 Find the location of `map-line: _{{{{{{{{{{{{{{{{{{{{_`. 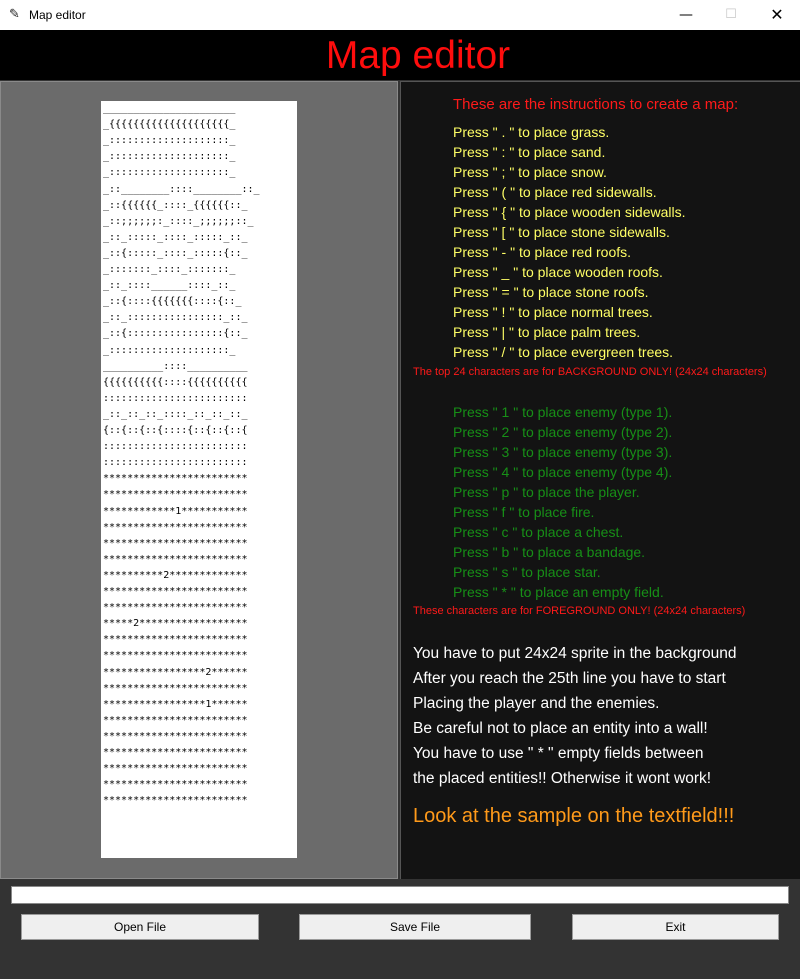

map-line: _{{{{{{{{{{{{{{{{{{{{_ is located at coordinates (169, 125).